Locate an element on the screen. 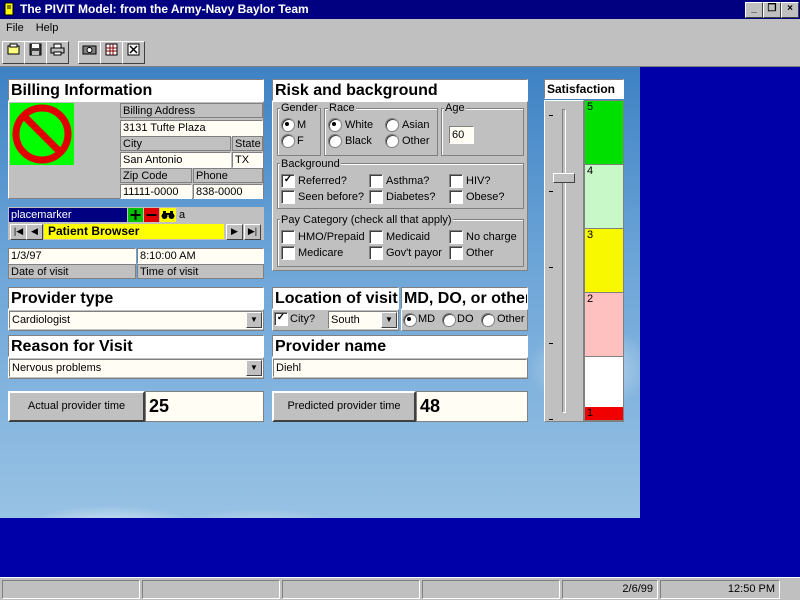 The height and width of the screenshot is (600, 800). state-field: TX is located at coordinates (247, 160).